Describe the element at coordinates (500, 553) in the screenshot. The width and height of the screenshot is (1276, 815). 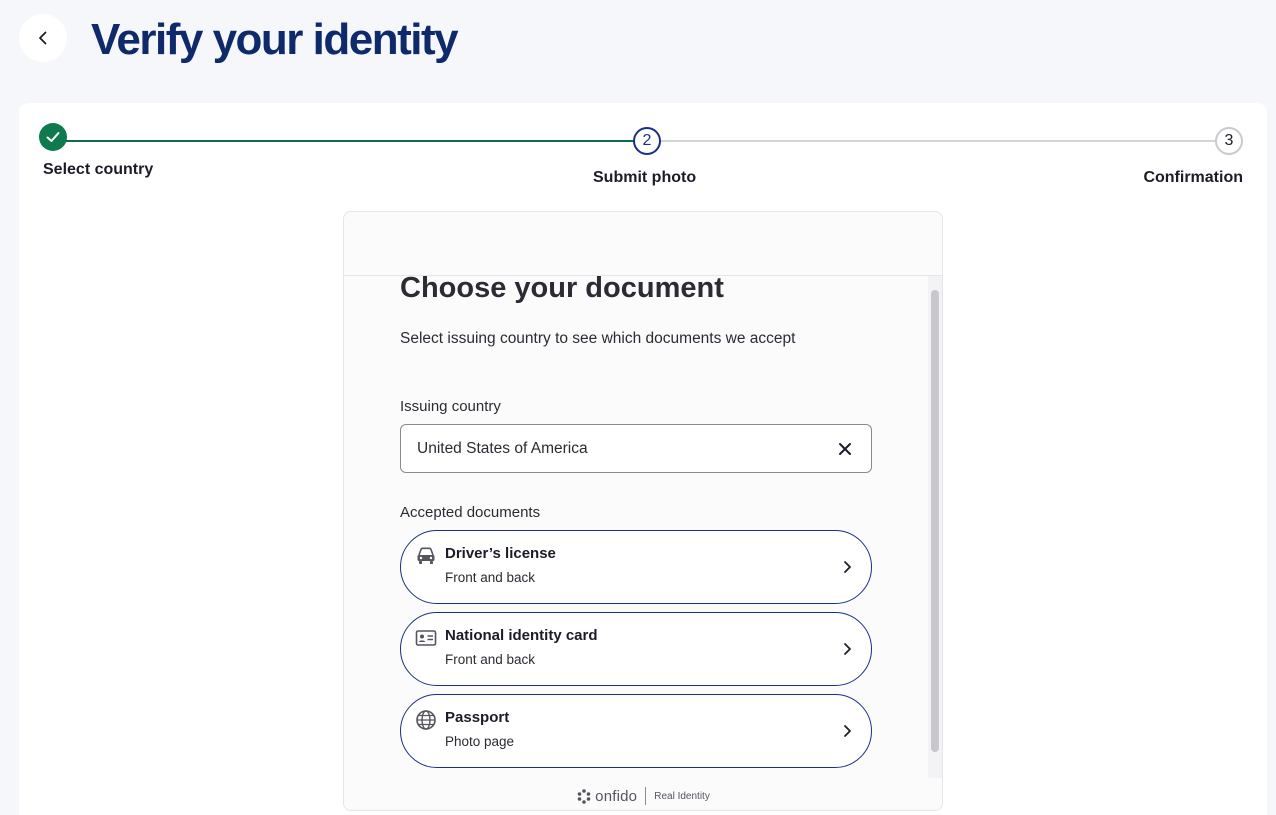
I see `option-title: Driver’s license` at that location.